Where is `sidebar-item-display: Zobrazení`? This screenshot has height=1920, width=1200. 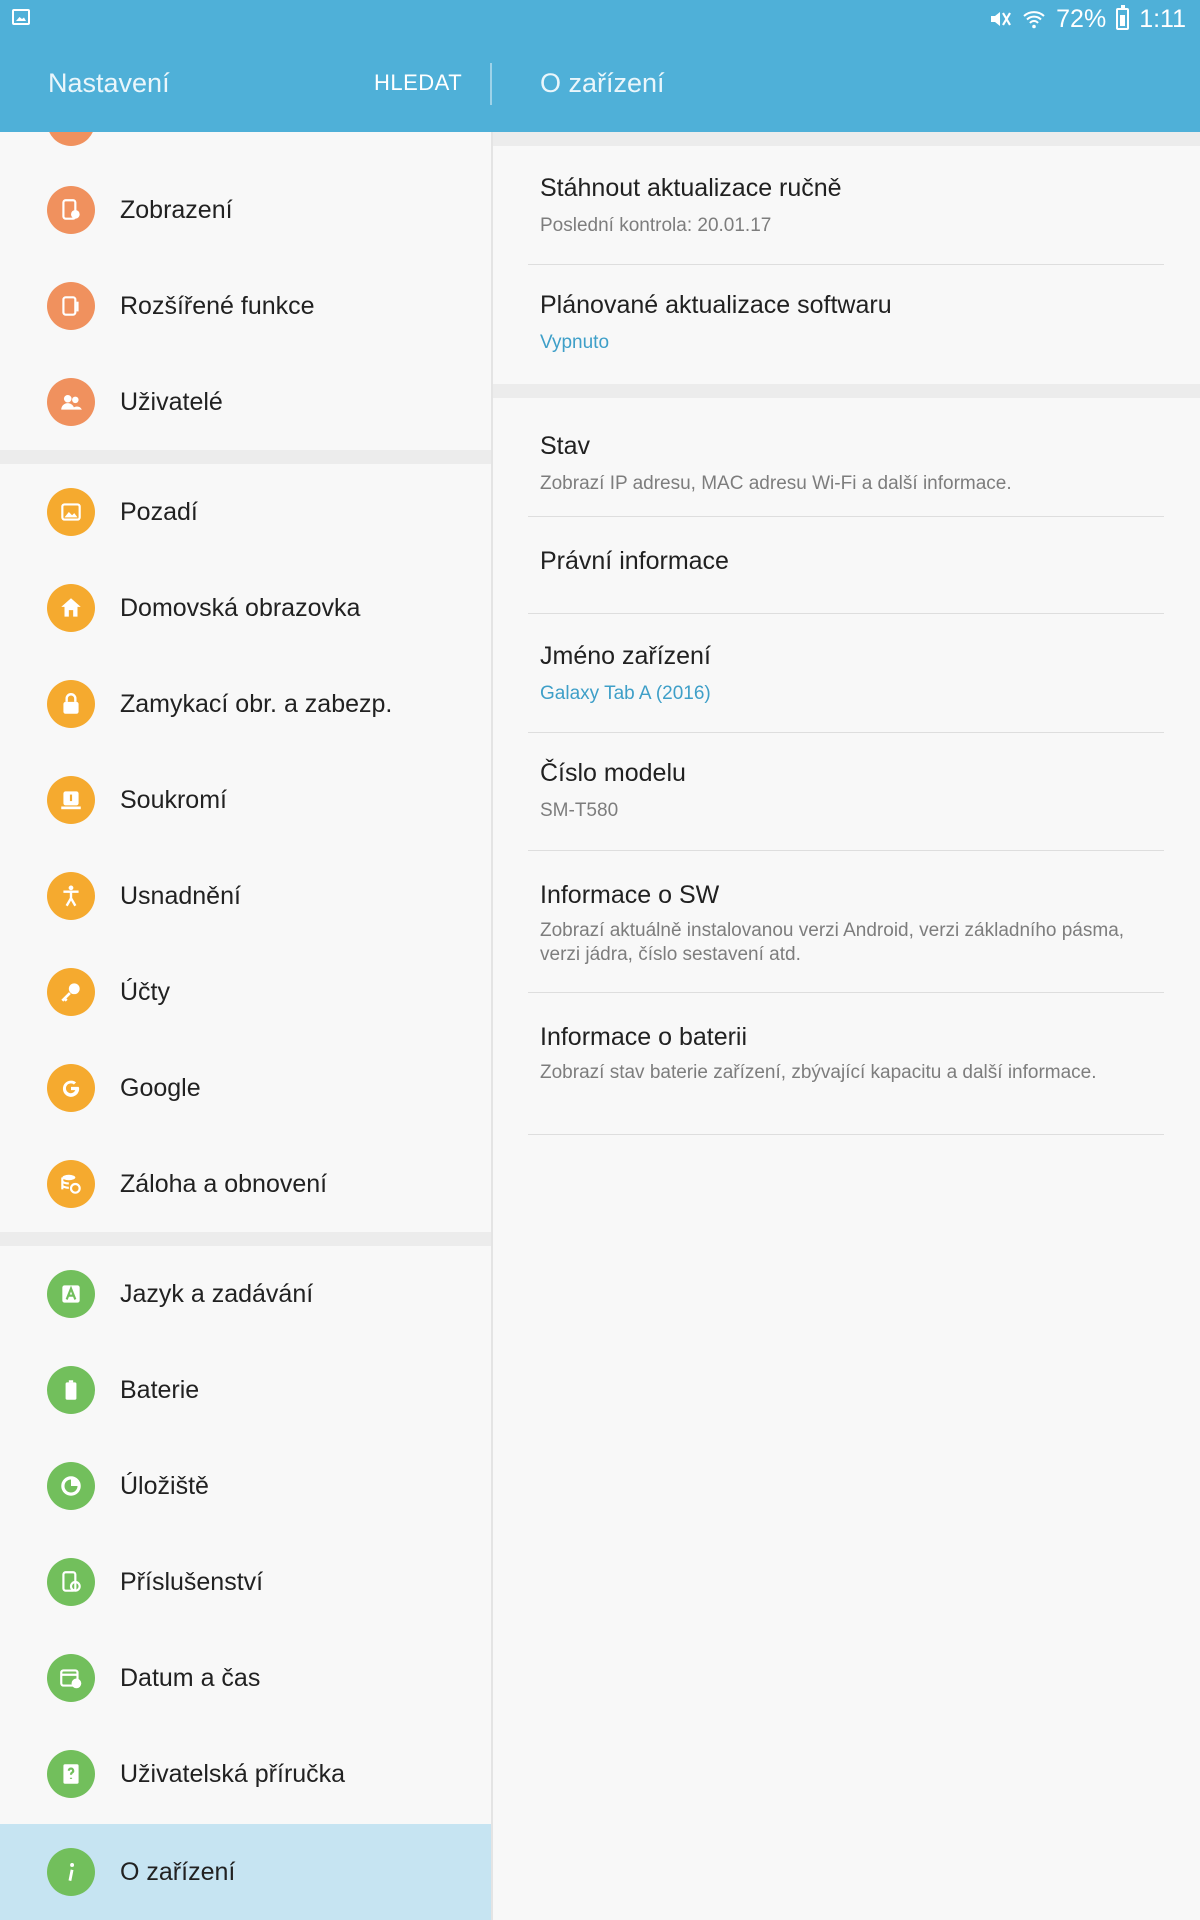
sidebar-item-display: Zobrazení is located at coordinates (245, 210).